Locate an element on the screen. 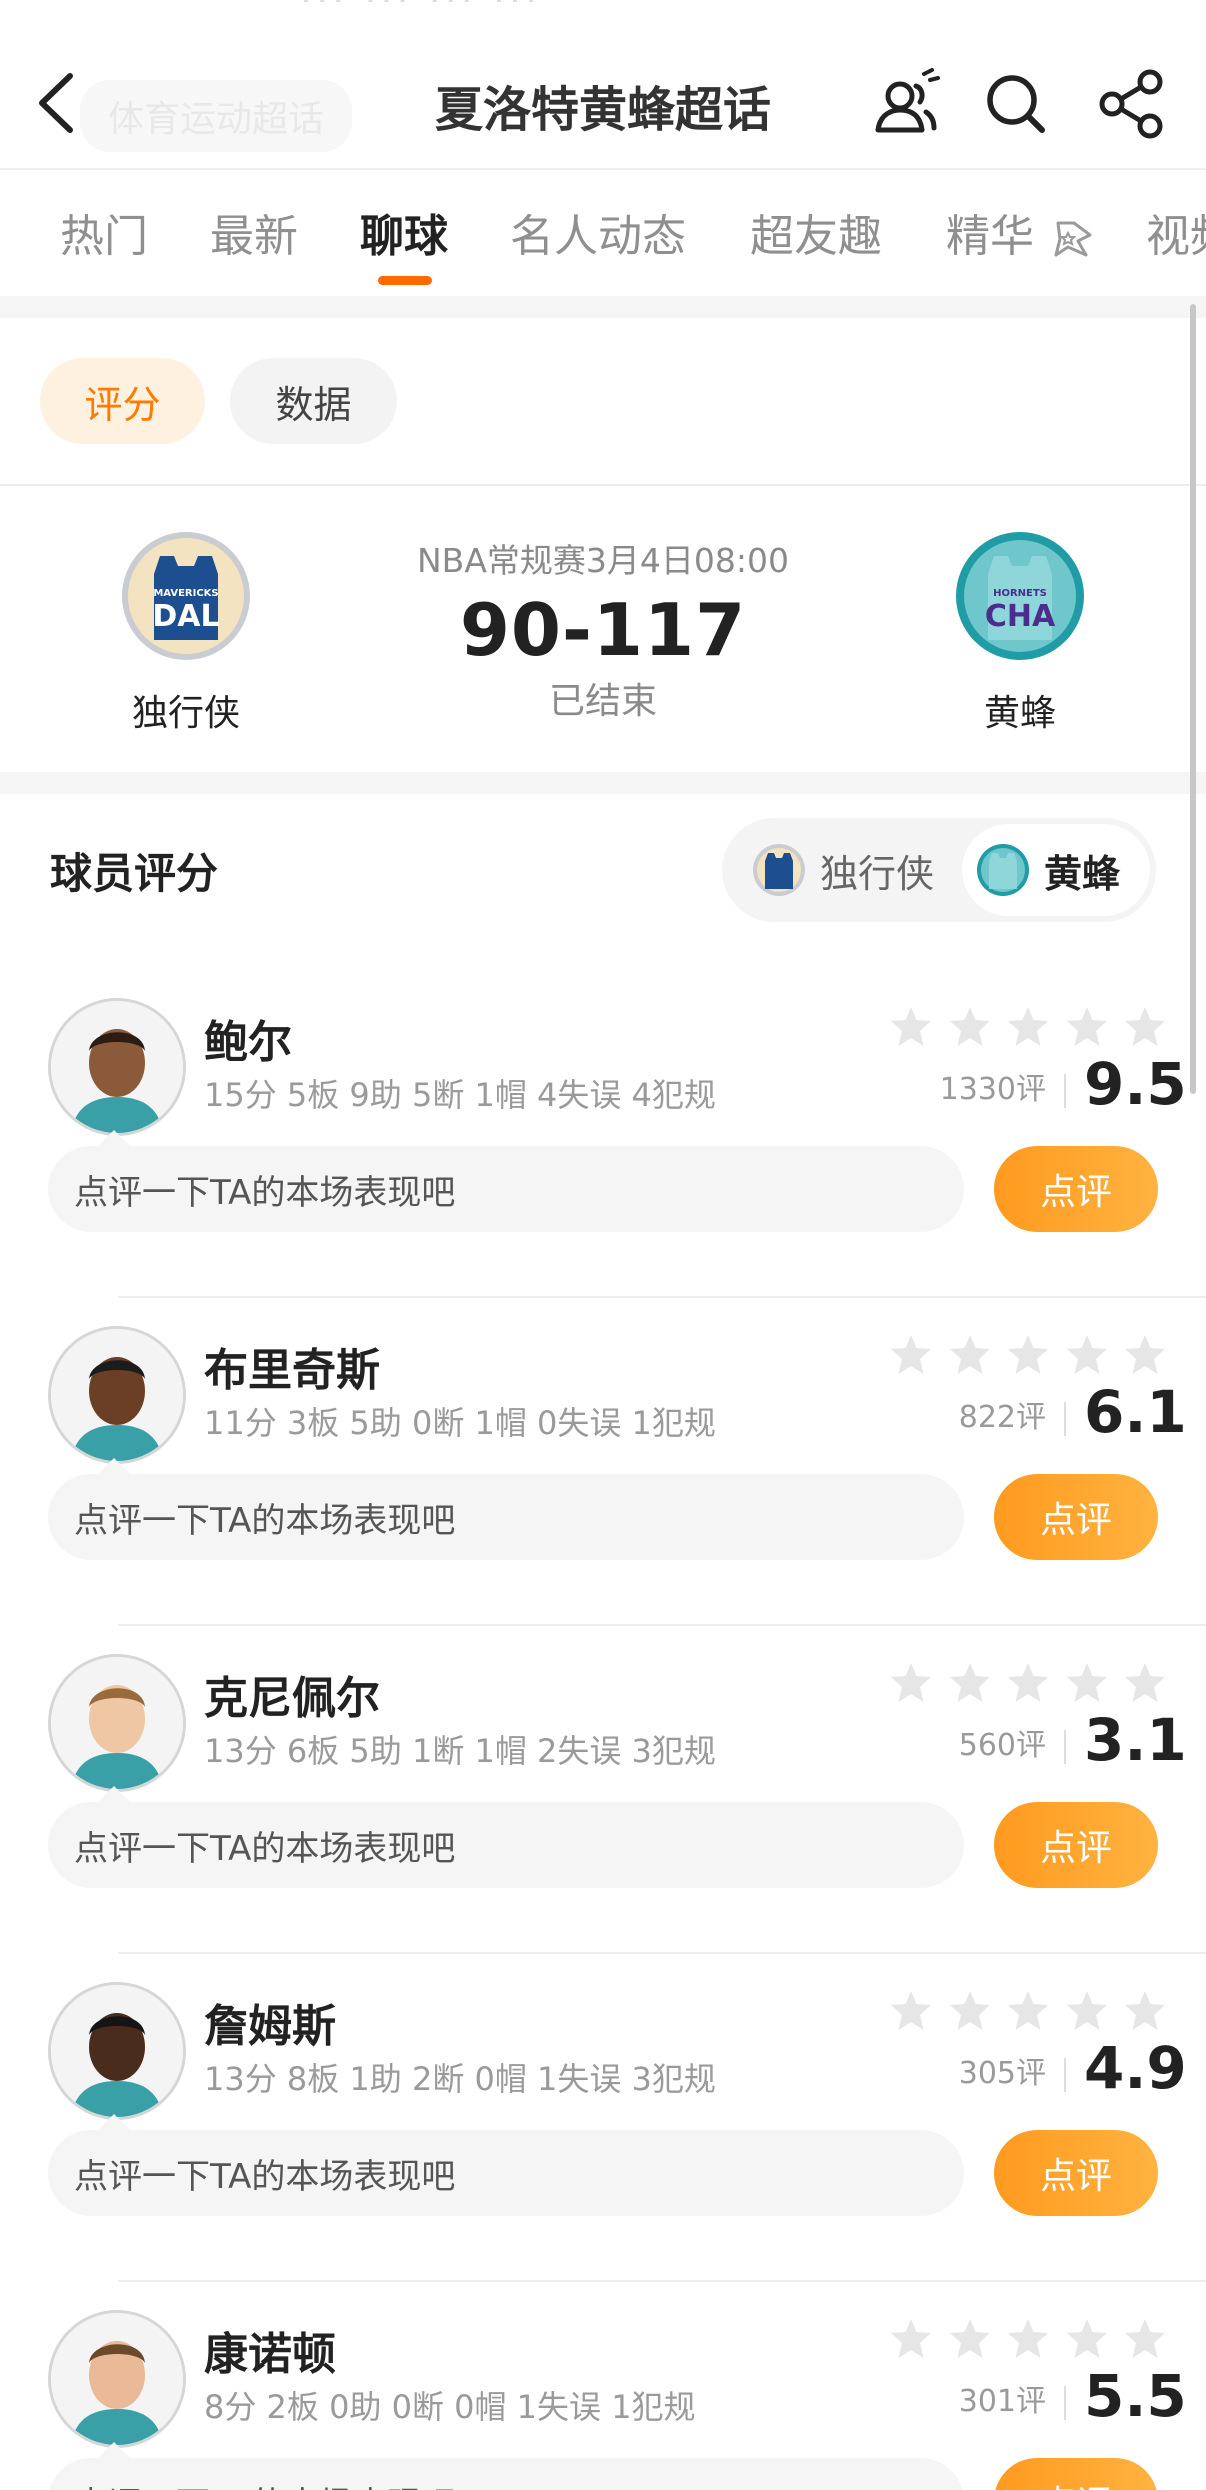 The image size is (1206, 2490). player-stats: 13分 6板 5助 1断 1帽 2失误 3犯规 is located at coordinates (460, 1751).